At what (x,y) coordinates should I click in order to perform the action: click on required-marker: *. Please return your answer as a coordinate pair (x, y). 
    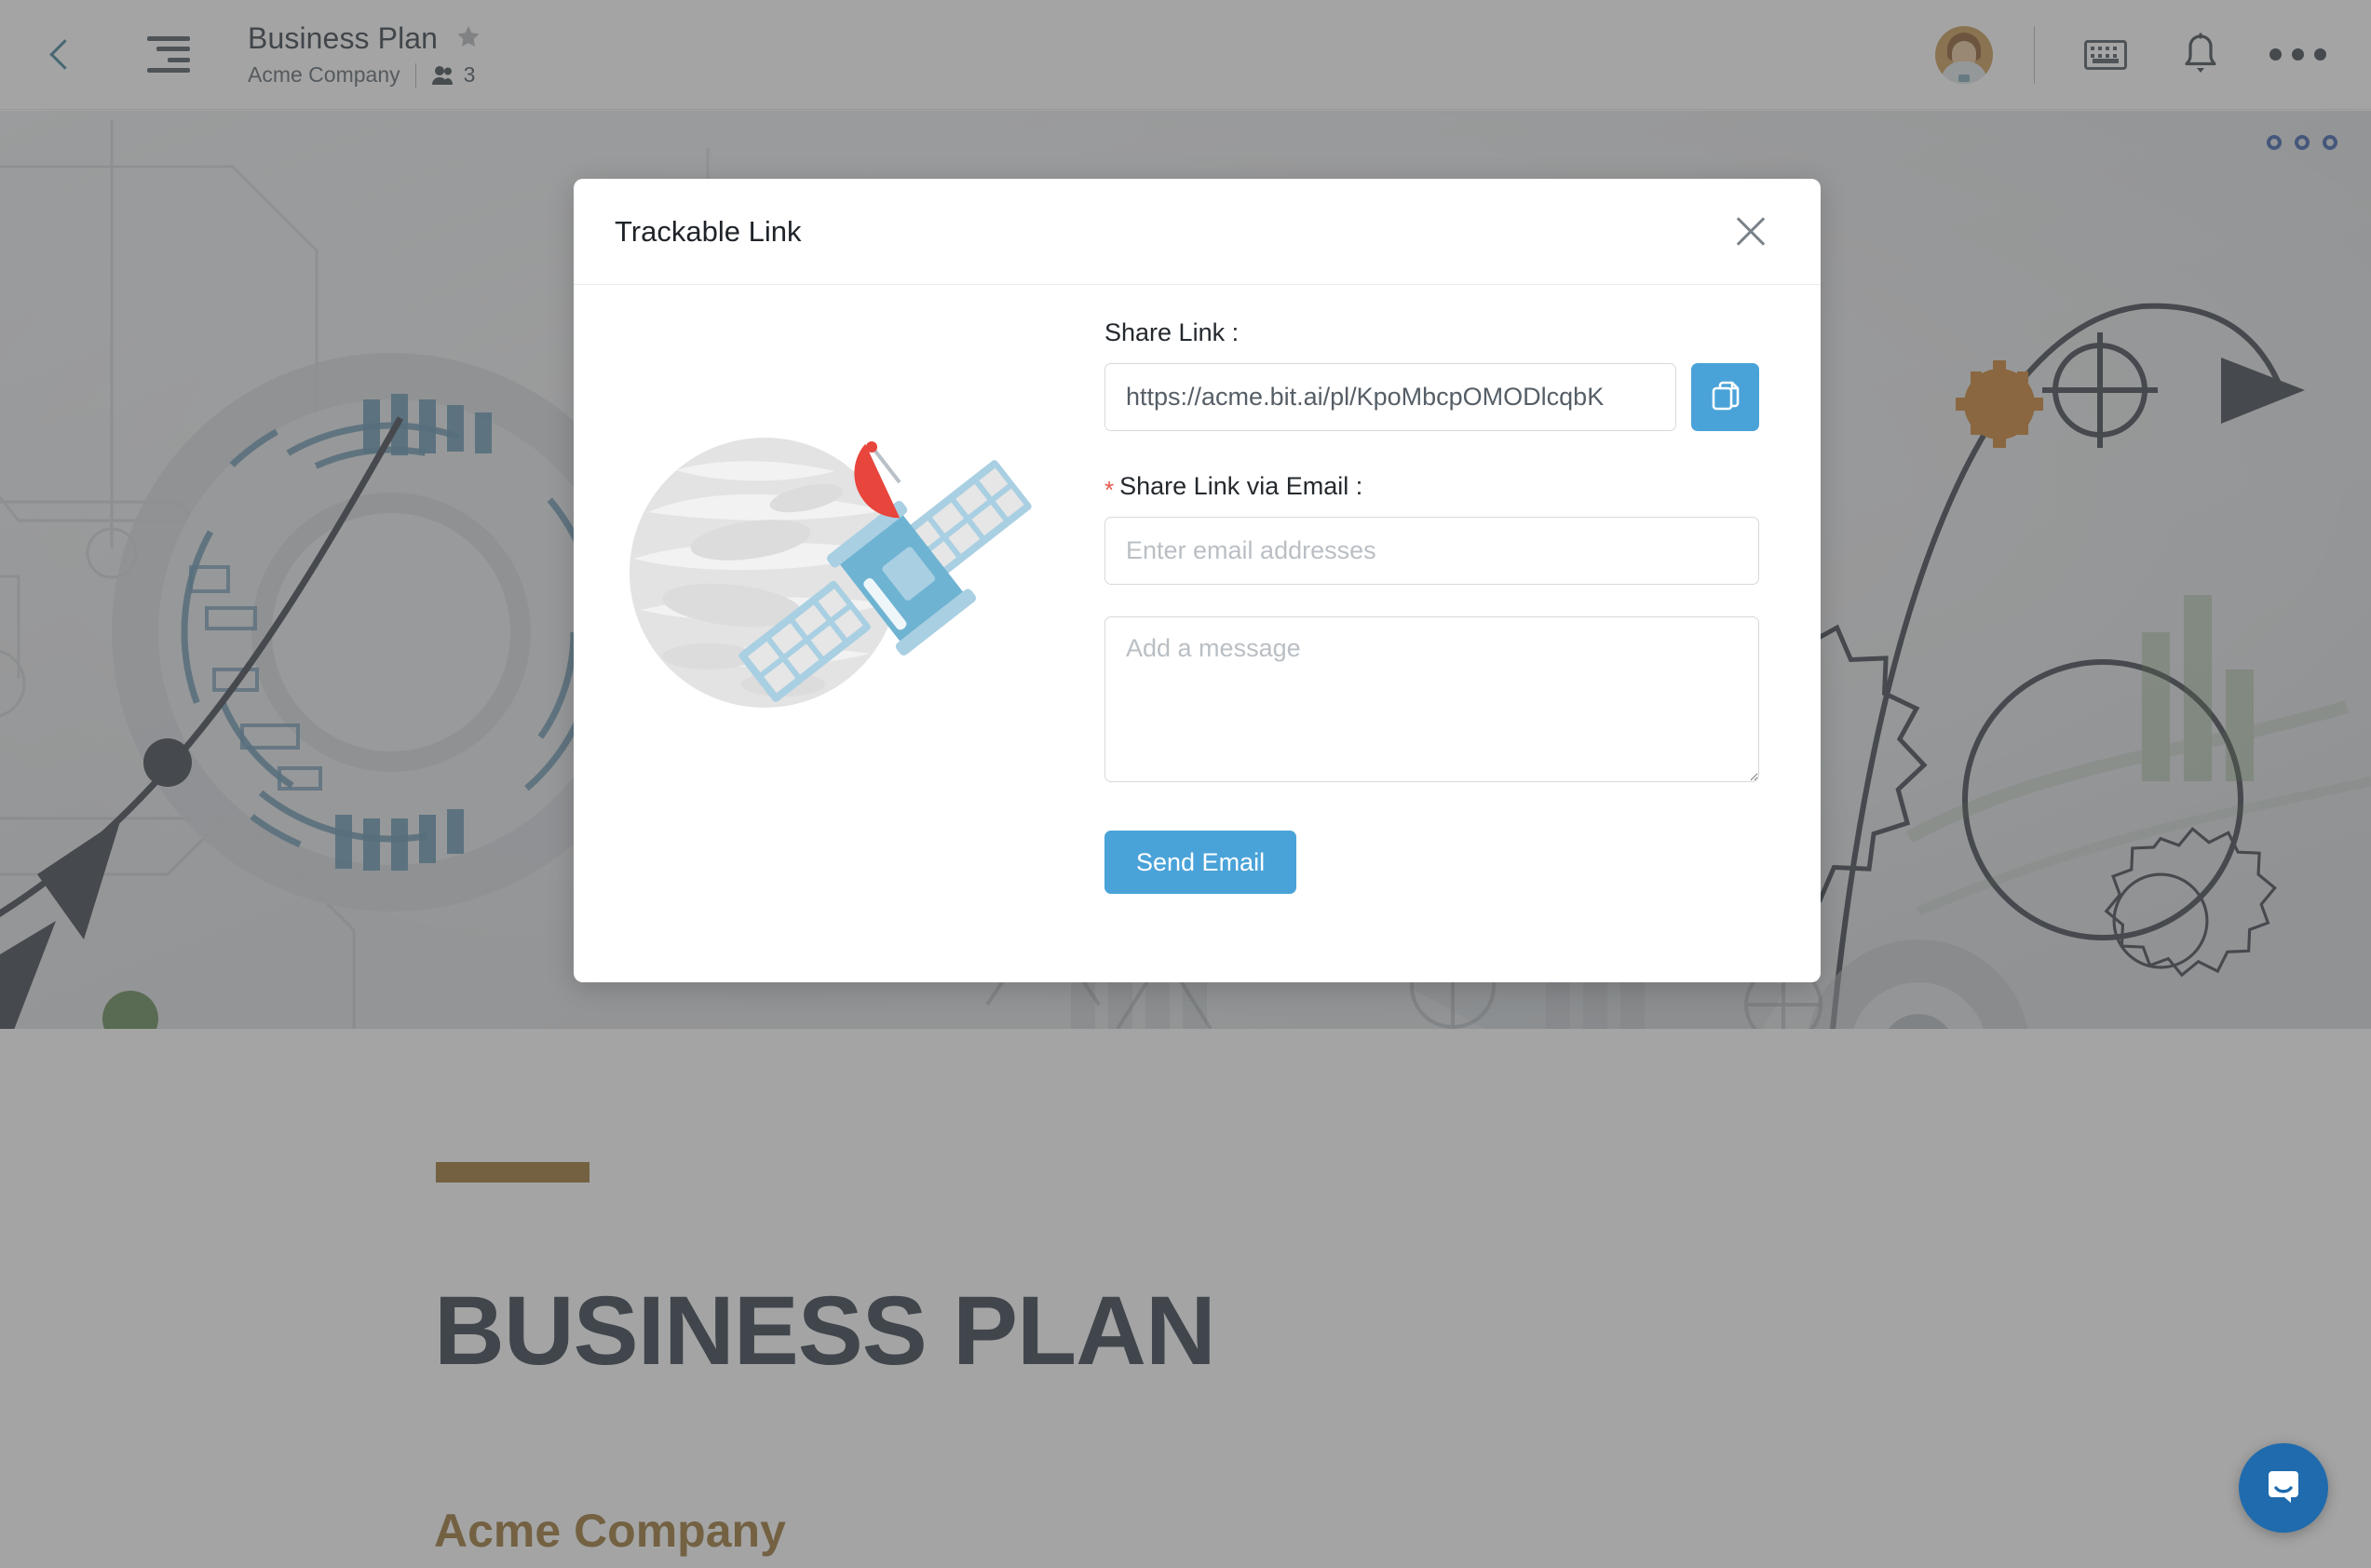
    Looking at the image, I should click on (1109, 490).